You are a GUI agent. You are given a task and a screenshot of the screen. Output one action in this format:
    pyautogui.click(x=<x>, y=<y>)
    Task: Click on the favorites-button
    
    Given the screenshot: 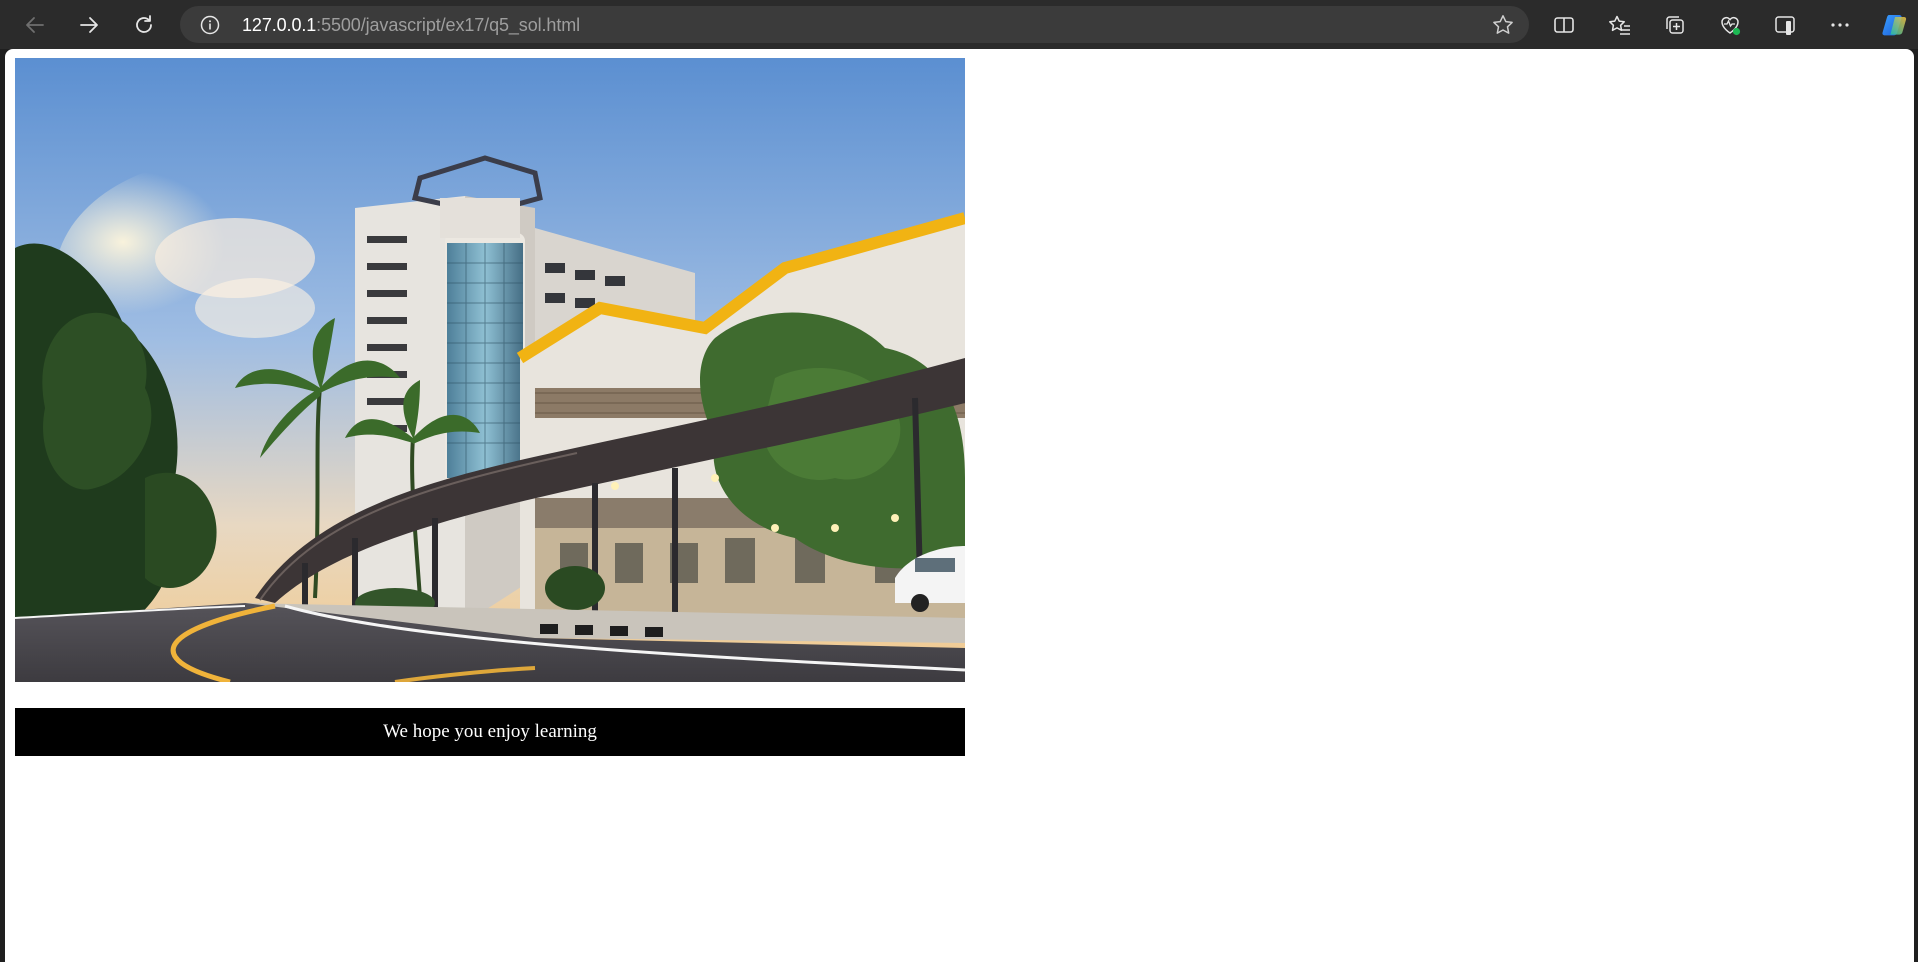 What is the action you would take?
    pyautogui.click(x=1620, y=25)
    